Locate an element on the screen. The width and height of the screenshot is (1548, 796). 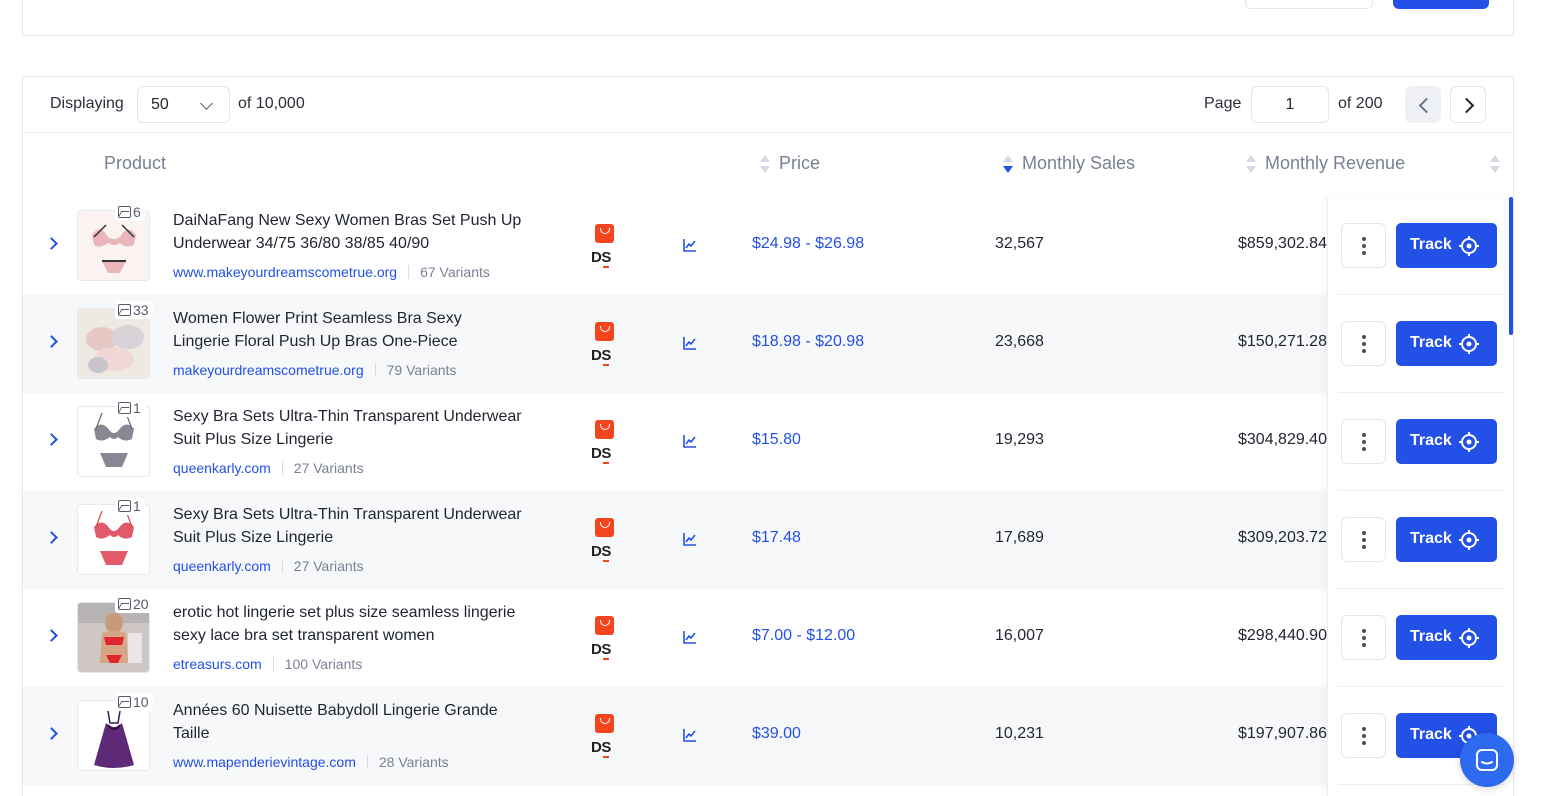
page-number-input: 1 is located at coordinates (1290, 104).